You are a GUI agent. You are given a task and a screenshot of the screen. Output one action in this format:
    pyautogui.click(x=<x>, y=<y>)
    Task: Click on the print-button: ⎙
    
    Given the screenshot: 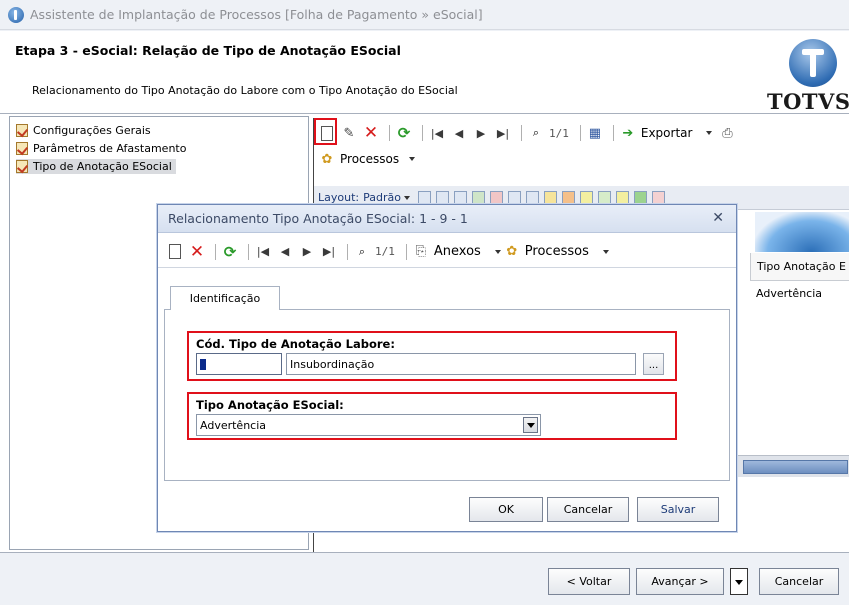 What is the action you would take?
    pyautogui.click(x=727, y=133)
    